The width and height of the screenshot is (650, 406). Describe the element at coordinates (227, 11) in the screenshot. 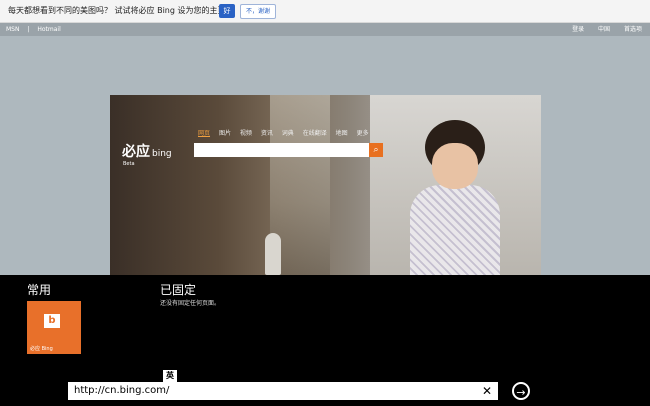

I see `yes-button: 好` at that location.